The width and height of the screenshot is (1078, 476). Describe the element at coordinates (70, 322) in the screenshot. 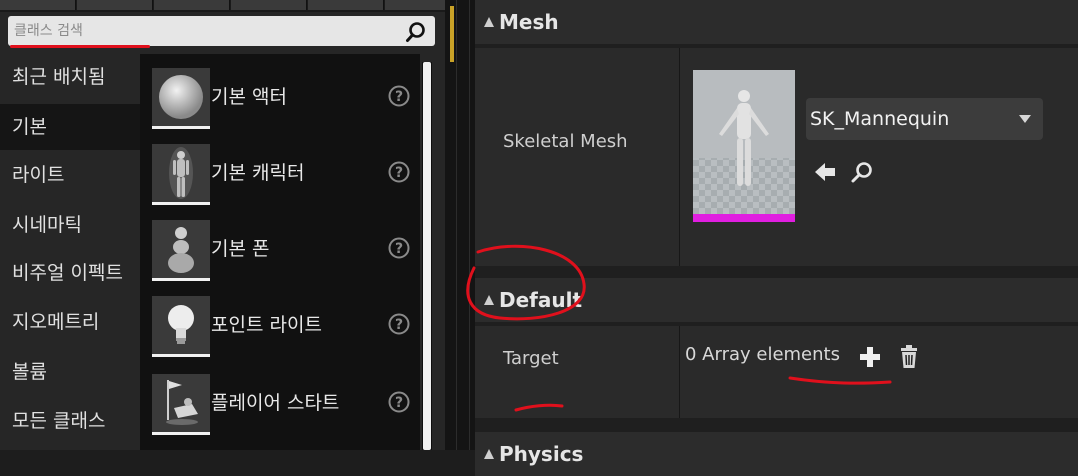

I see `category-geometry: 지오메트리` at that location.